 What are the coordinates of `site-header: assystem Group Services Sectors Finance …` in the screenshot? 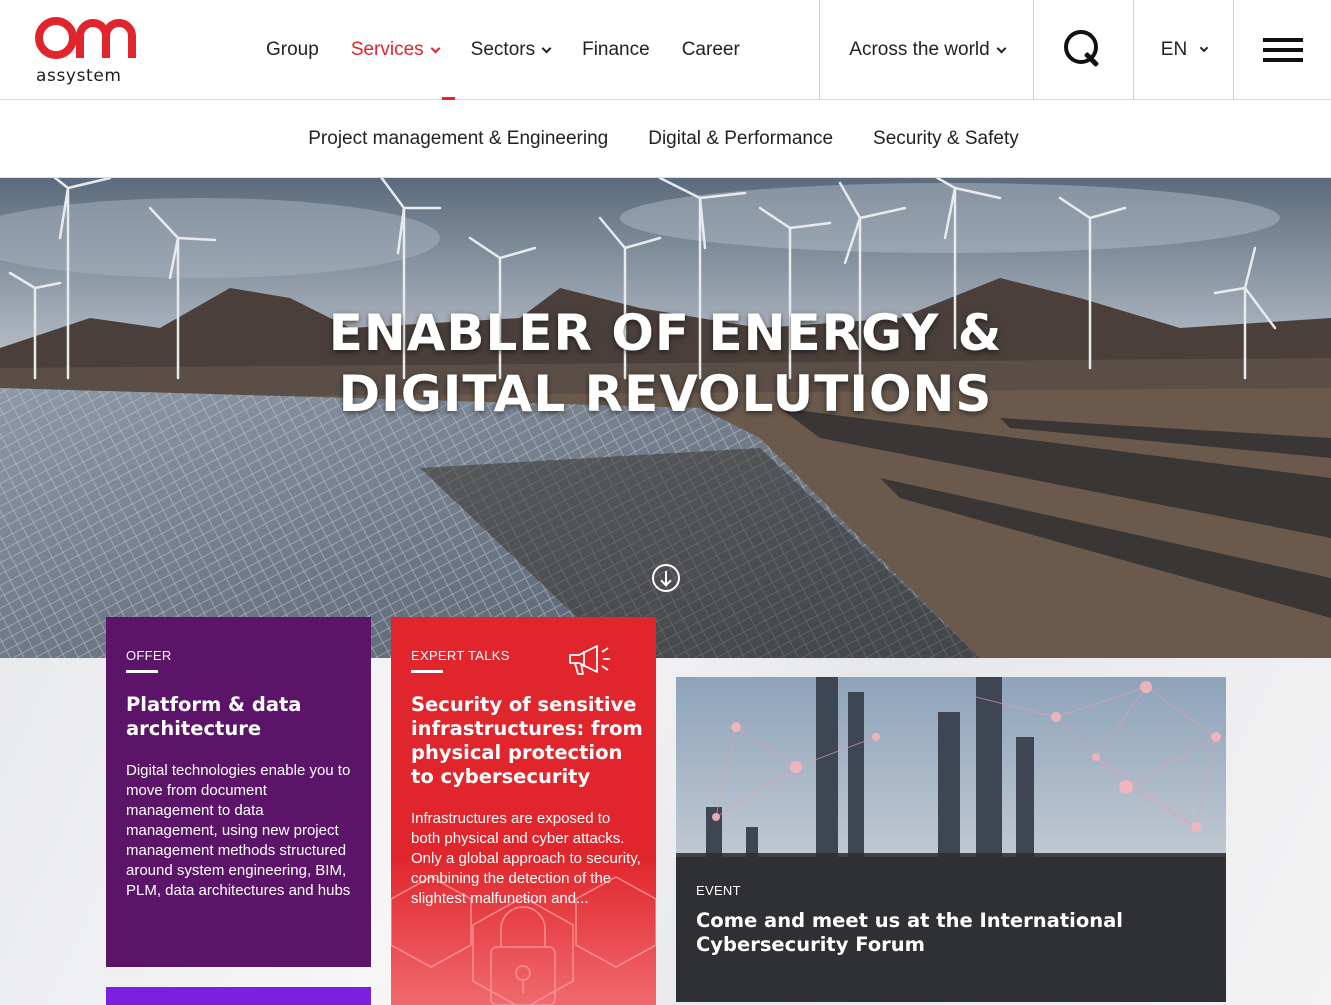 It's located at (665, 50).